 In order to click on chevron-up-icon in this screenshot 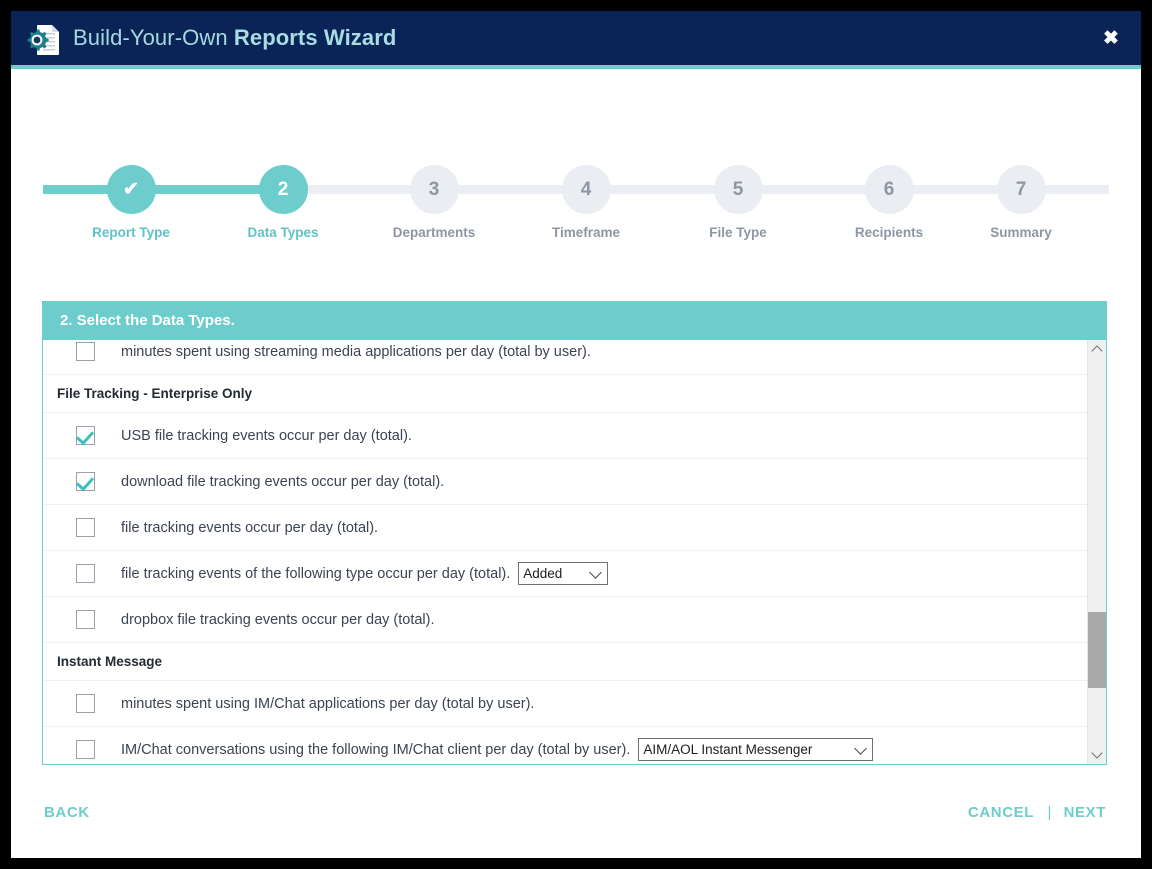, I will do `click(1097, 349)`.